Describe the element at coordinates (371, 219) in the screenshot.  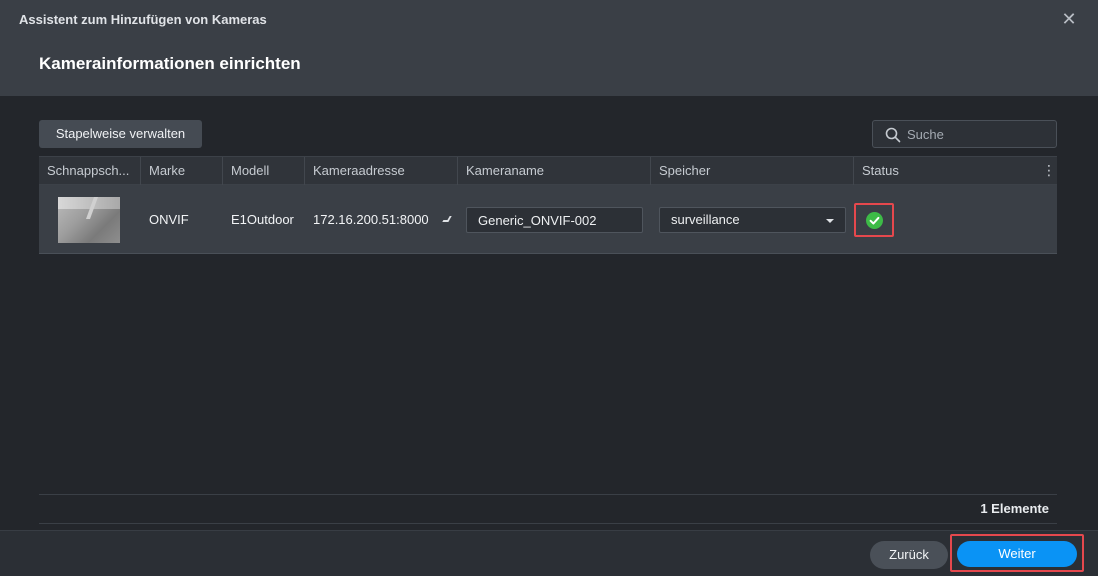
I see `address-cell: 172.16.200.51:8000` at that location.